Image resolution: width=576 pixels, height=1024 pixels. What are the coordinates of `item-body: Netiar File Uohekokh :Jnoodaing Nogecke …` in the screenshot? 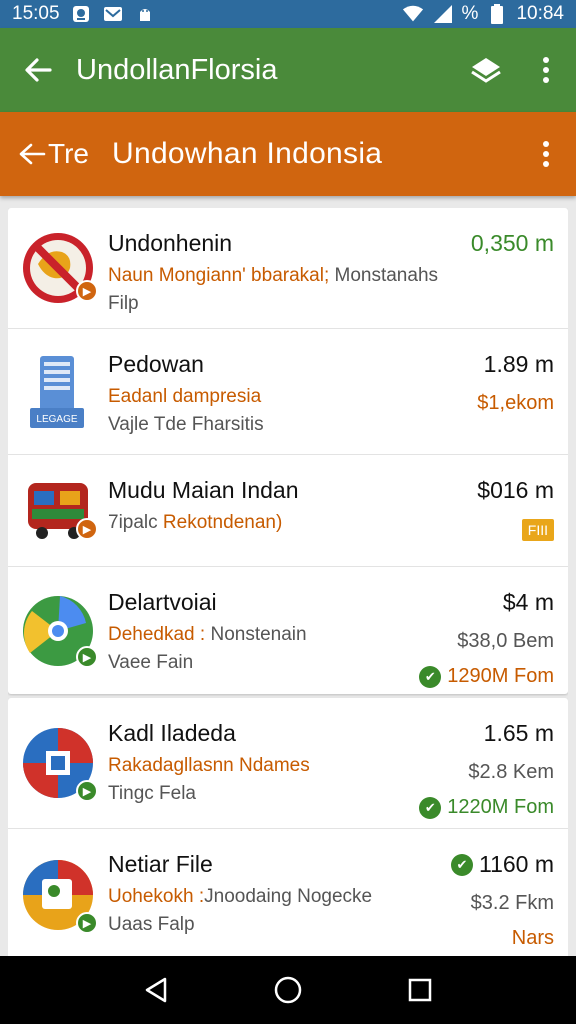 It's located at (338, 892).